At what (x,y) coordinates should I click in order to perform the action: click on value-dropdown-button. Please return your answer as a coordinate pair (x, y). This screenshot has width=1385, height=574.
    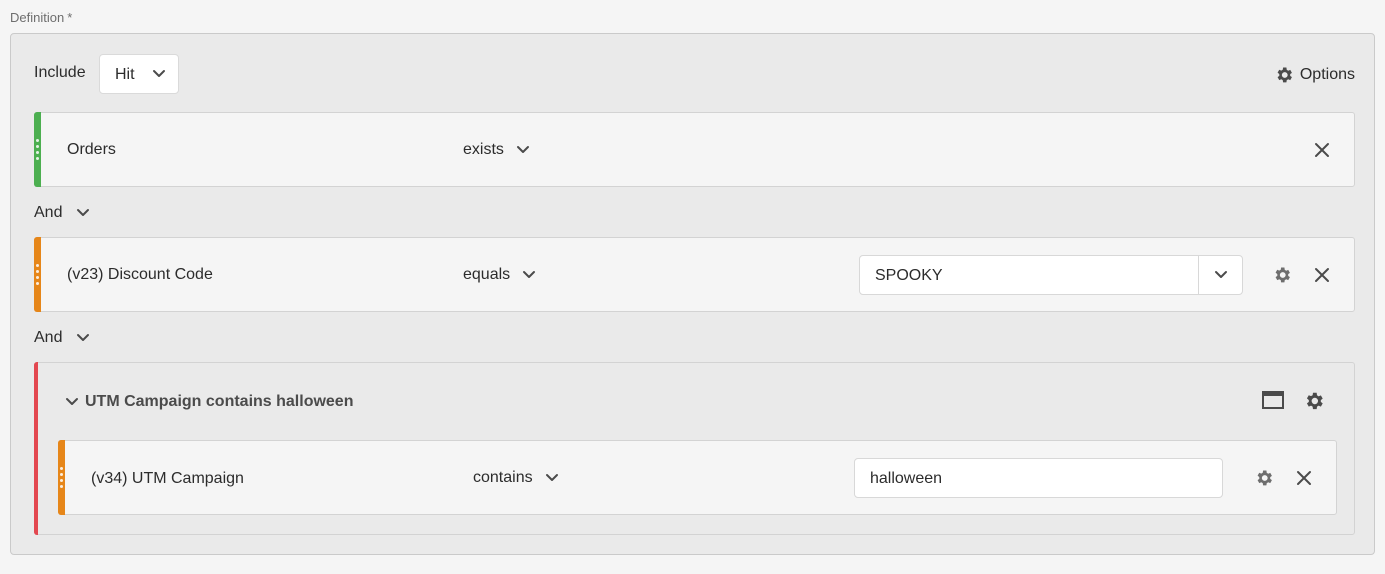
    Looking at the image, I should click on (1220, 275).